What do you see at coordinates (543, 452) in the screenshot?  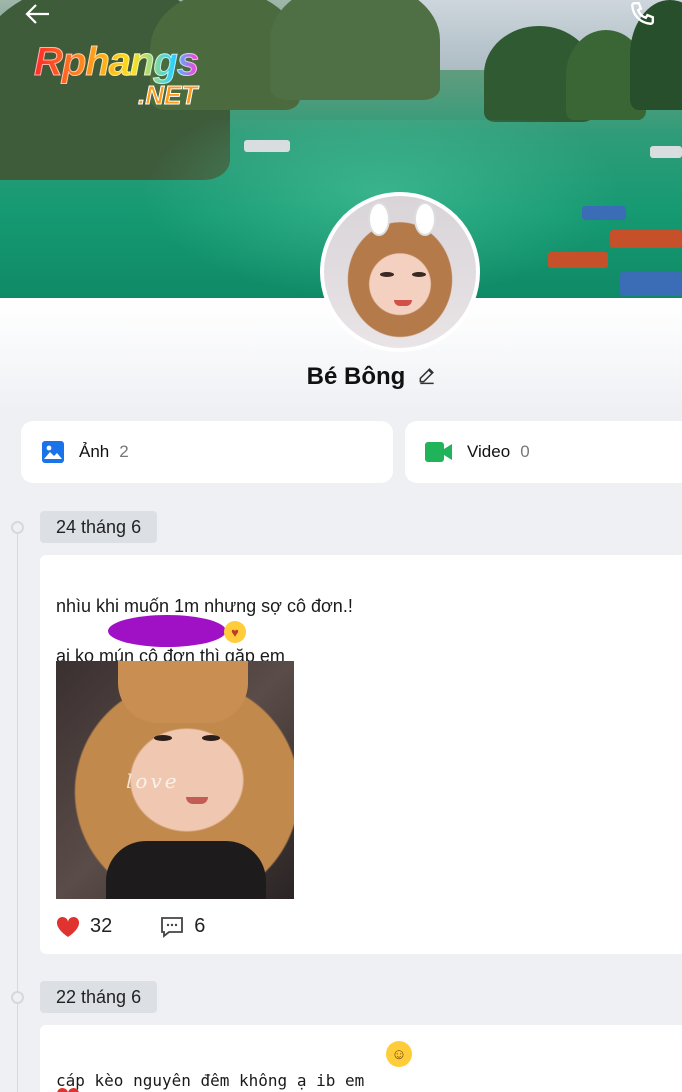 I see `videos-card: Video 0` at bounding box center [543, 452].